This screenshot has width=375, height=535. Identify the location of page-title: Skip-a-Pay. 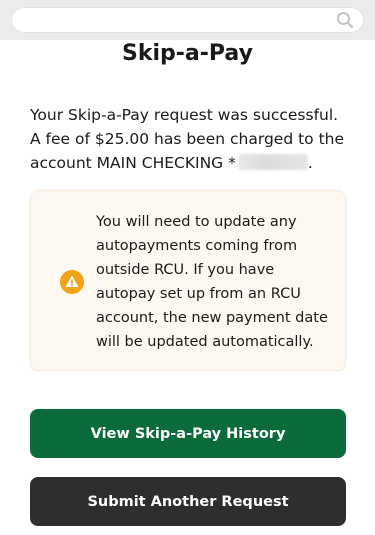
(187, 53).